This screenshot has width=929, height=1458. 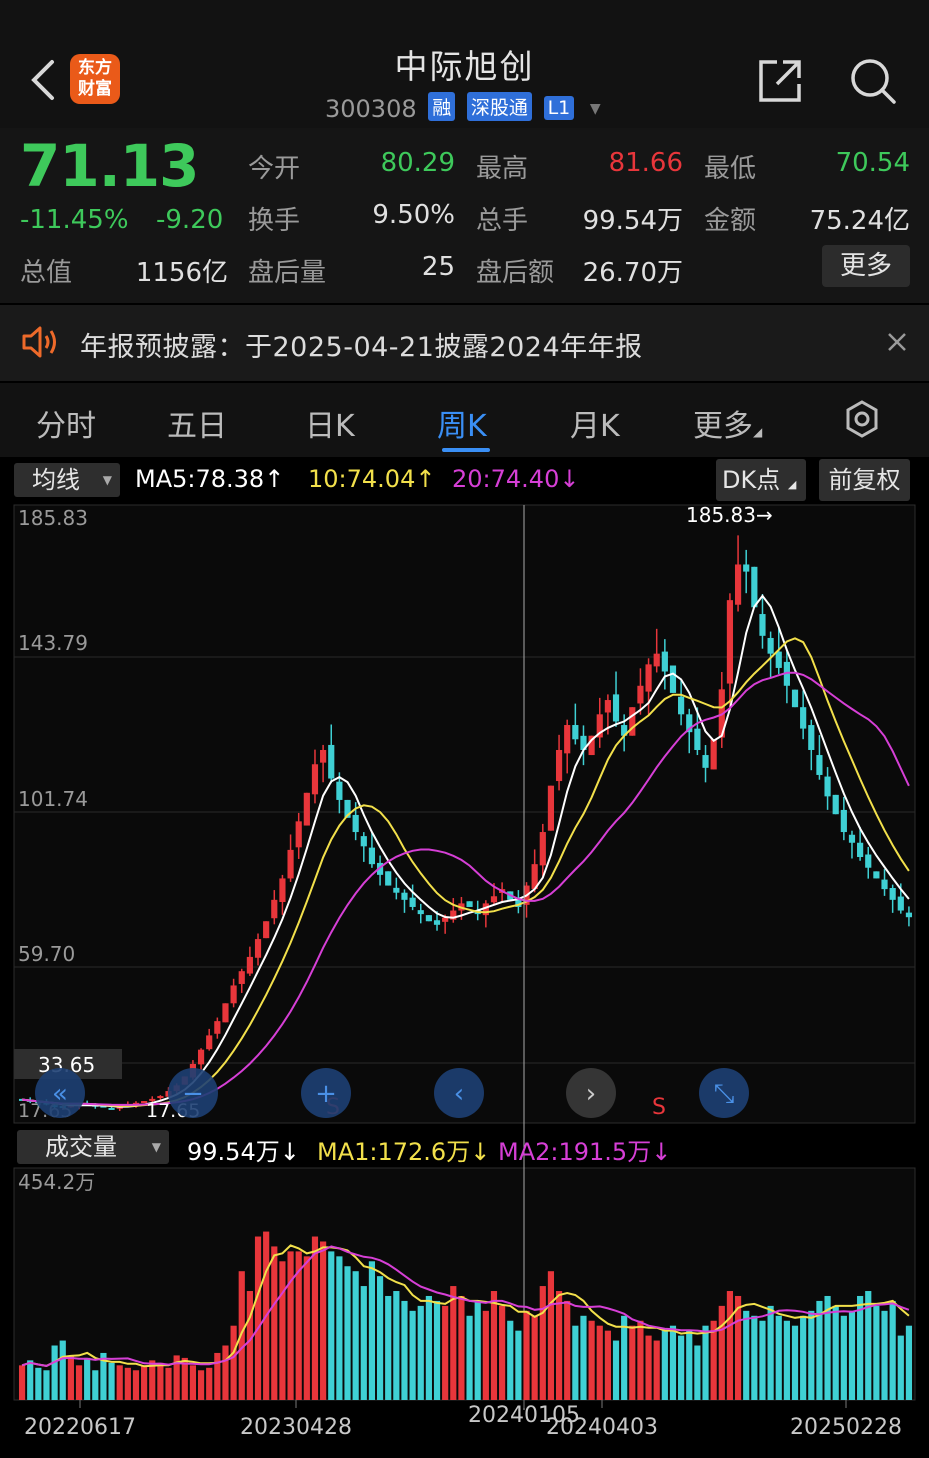 What do you see at coordinates (502, 169) in the screenshot?
I see `high-label: 最高` at bounding box center [502, 169].